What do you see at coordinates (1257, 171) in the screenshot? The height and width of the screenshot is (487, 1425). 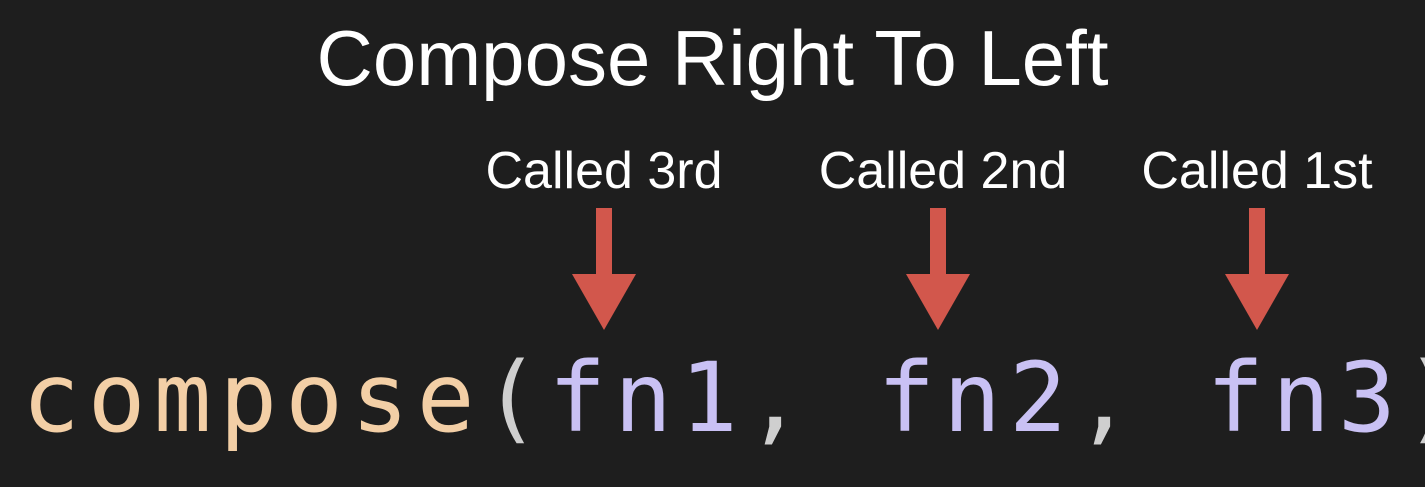 I see `label-called-first: Called 1st` at bounding box center [1257, 171].